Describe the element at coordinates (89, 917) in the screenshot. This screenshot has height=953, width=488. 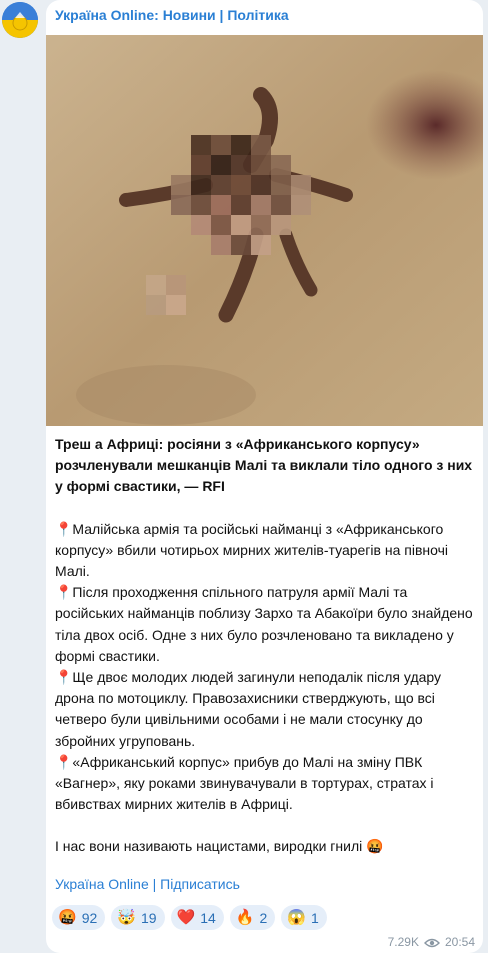
I see `reaction-count: 92` at that location.